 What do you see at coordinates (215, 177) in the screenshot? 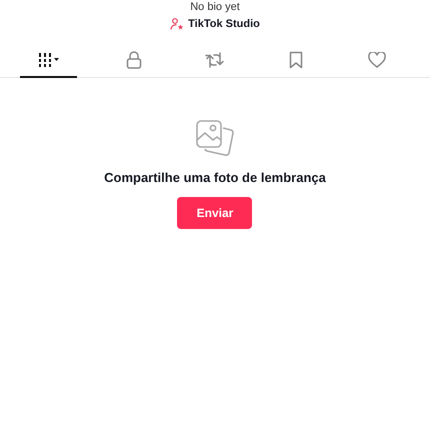
I see `empty-message: Compartilhe uma foto de lembrança` at bounding box center [215, 177].